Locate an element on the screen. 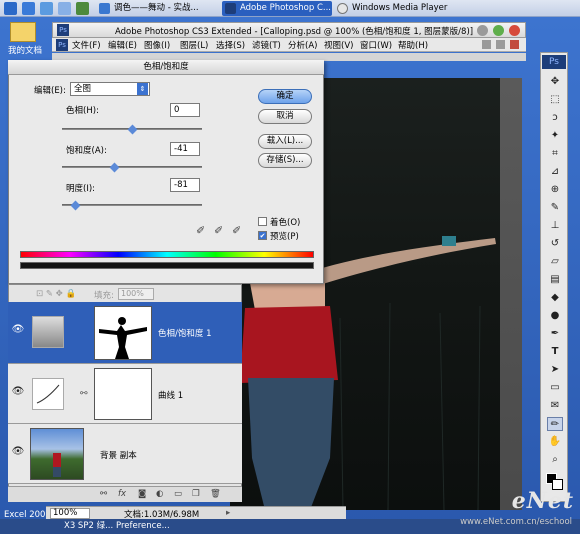 The image size is (580, 534). output-color-bar is located at coordinates (167, 265).